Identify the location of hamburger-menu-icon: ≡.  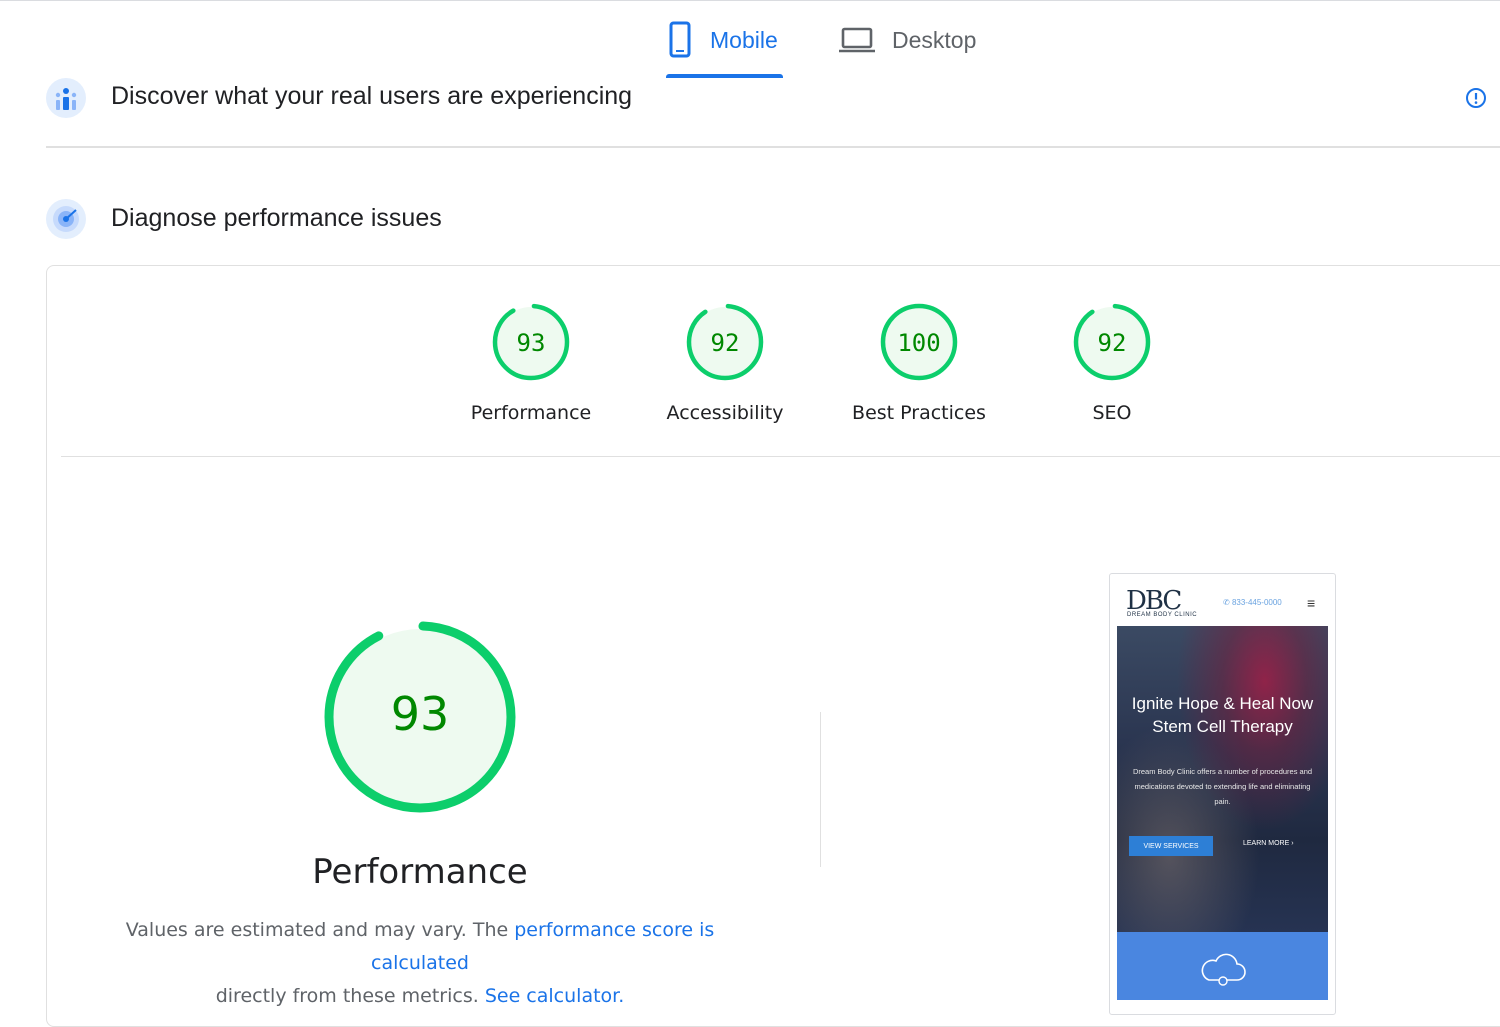
(1311, 603).